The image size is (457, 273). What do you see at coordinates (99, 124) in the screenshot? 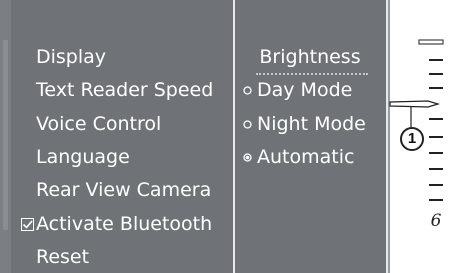
I see `menu-item-label: Voice Control` at bounding box center [99, 124].